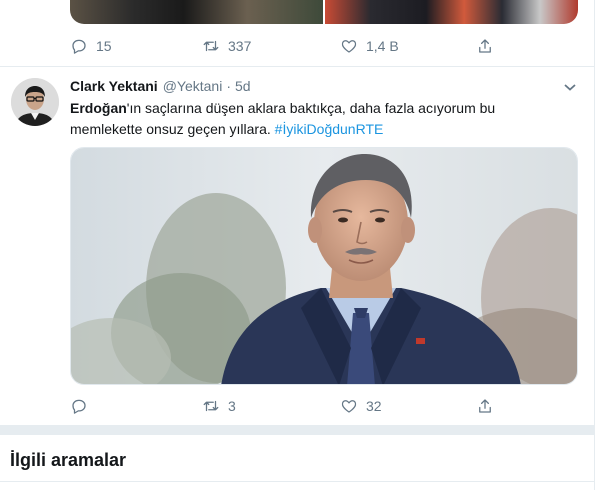  I want to click on like-count: 32, so click(374, 406).